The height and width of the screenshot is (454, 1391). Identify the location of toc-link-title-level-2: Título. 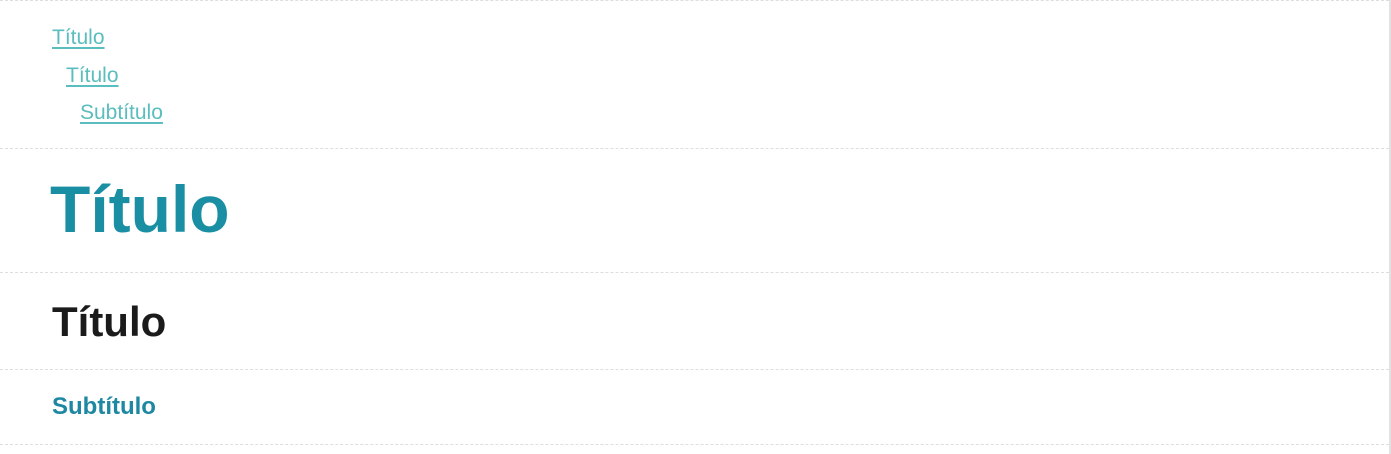
(92, 76).